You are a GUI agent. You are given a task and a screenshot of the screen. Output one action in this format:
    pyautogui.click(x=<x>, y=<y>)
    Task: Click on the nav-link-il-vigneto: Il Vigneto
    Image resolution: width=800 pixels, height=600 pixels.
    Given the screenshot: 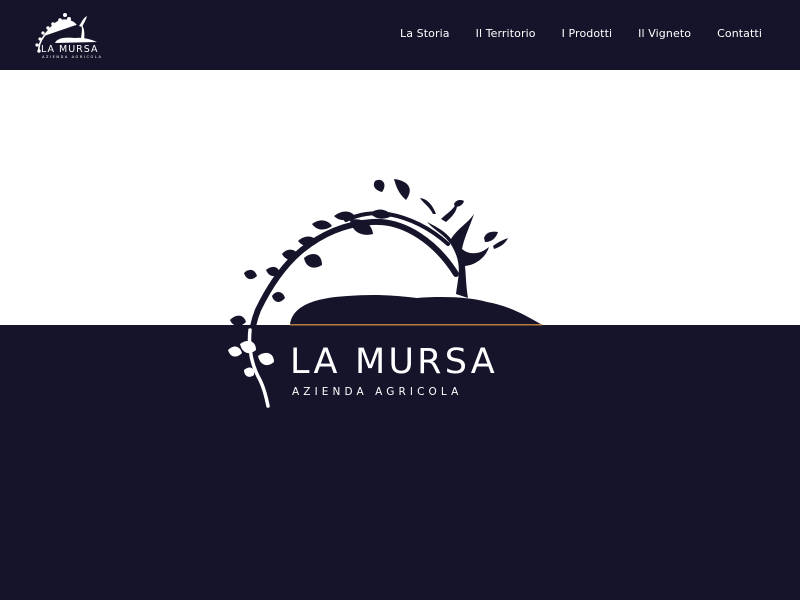 What is the action you would take?
    pyautogui.click(x=664, y=33)
    